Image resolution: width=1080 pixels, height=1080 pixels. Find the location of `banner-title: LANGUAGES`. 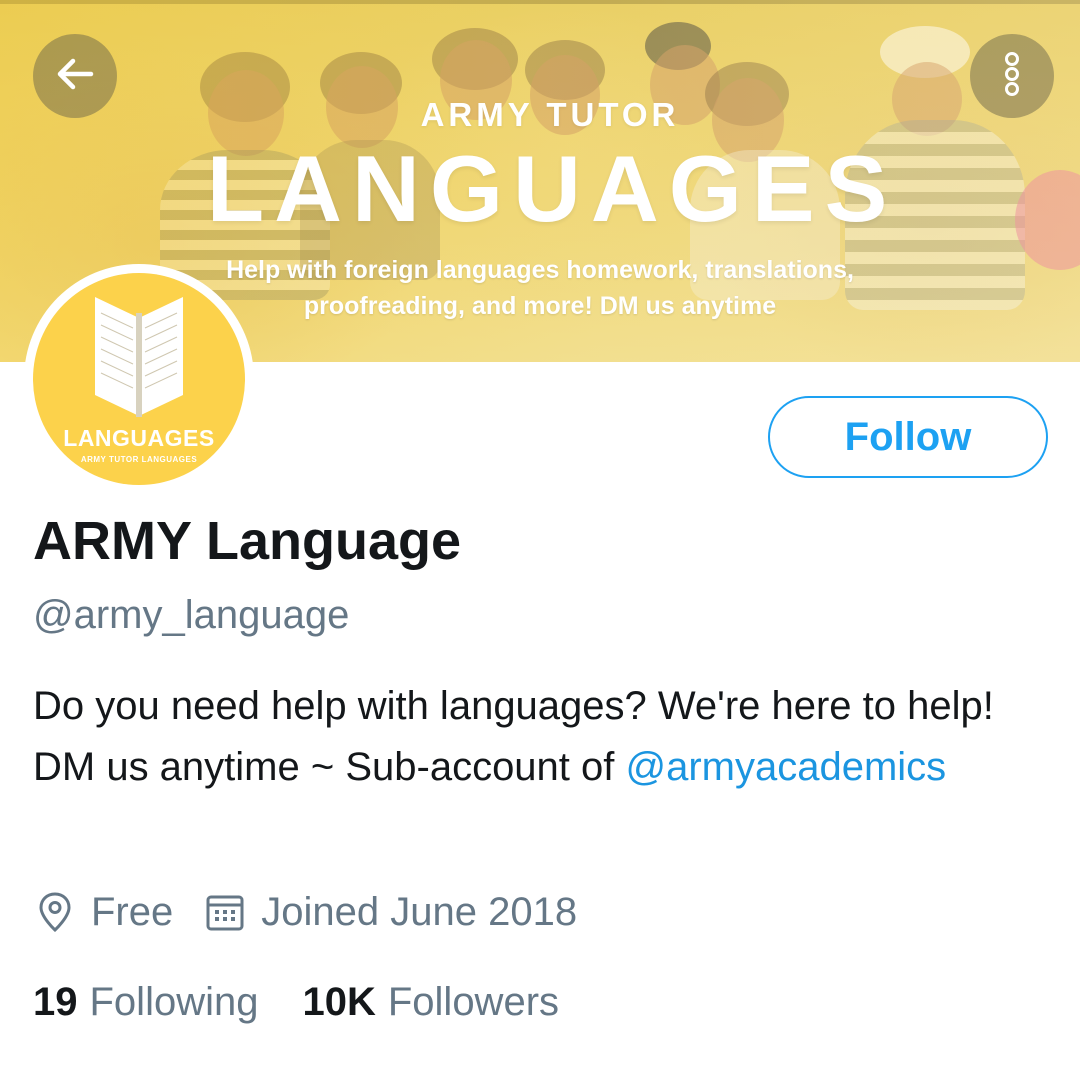

banner-title: LANGUAGES is located at coordinates (552, 188).